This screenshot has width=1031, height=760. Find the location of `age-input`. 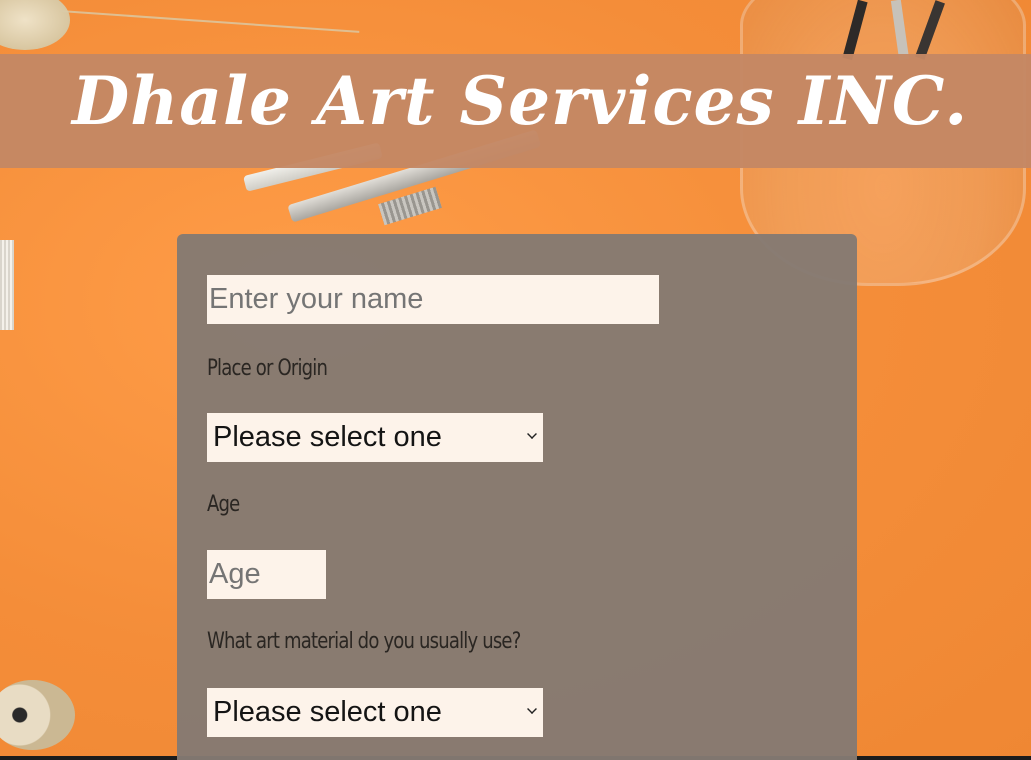

age-input is located at coordinates (266, 574).